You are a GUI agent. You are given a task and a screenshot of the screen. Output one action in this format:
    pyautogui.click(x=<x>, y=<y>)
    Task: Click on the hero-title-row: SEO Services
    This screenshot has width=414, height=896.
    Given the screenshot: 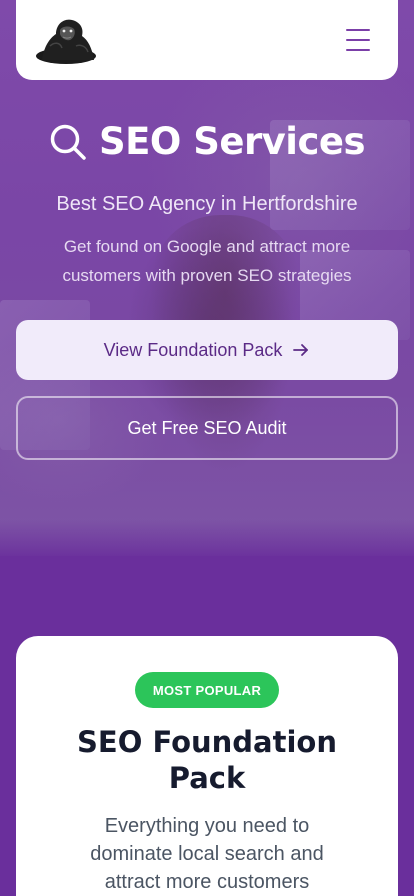 What is the action you would take?
    pyautogui.click(x=207, y=141)
    